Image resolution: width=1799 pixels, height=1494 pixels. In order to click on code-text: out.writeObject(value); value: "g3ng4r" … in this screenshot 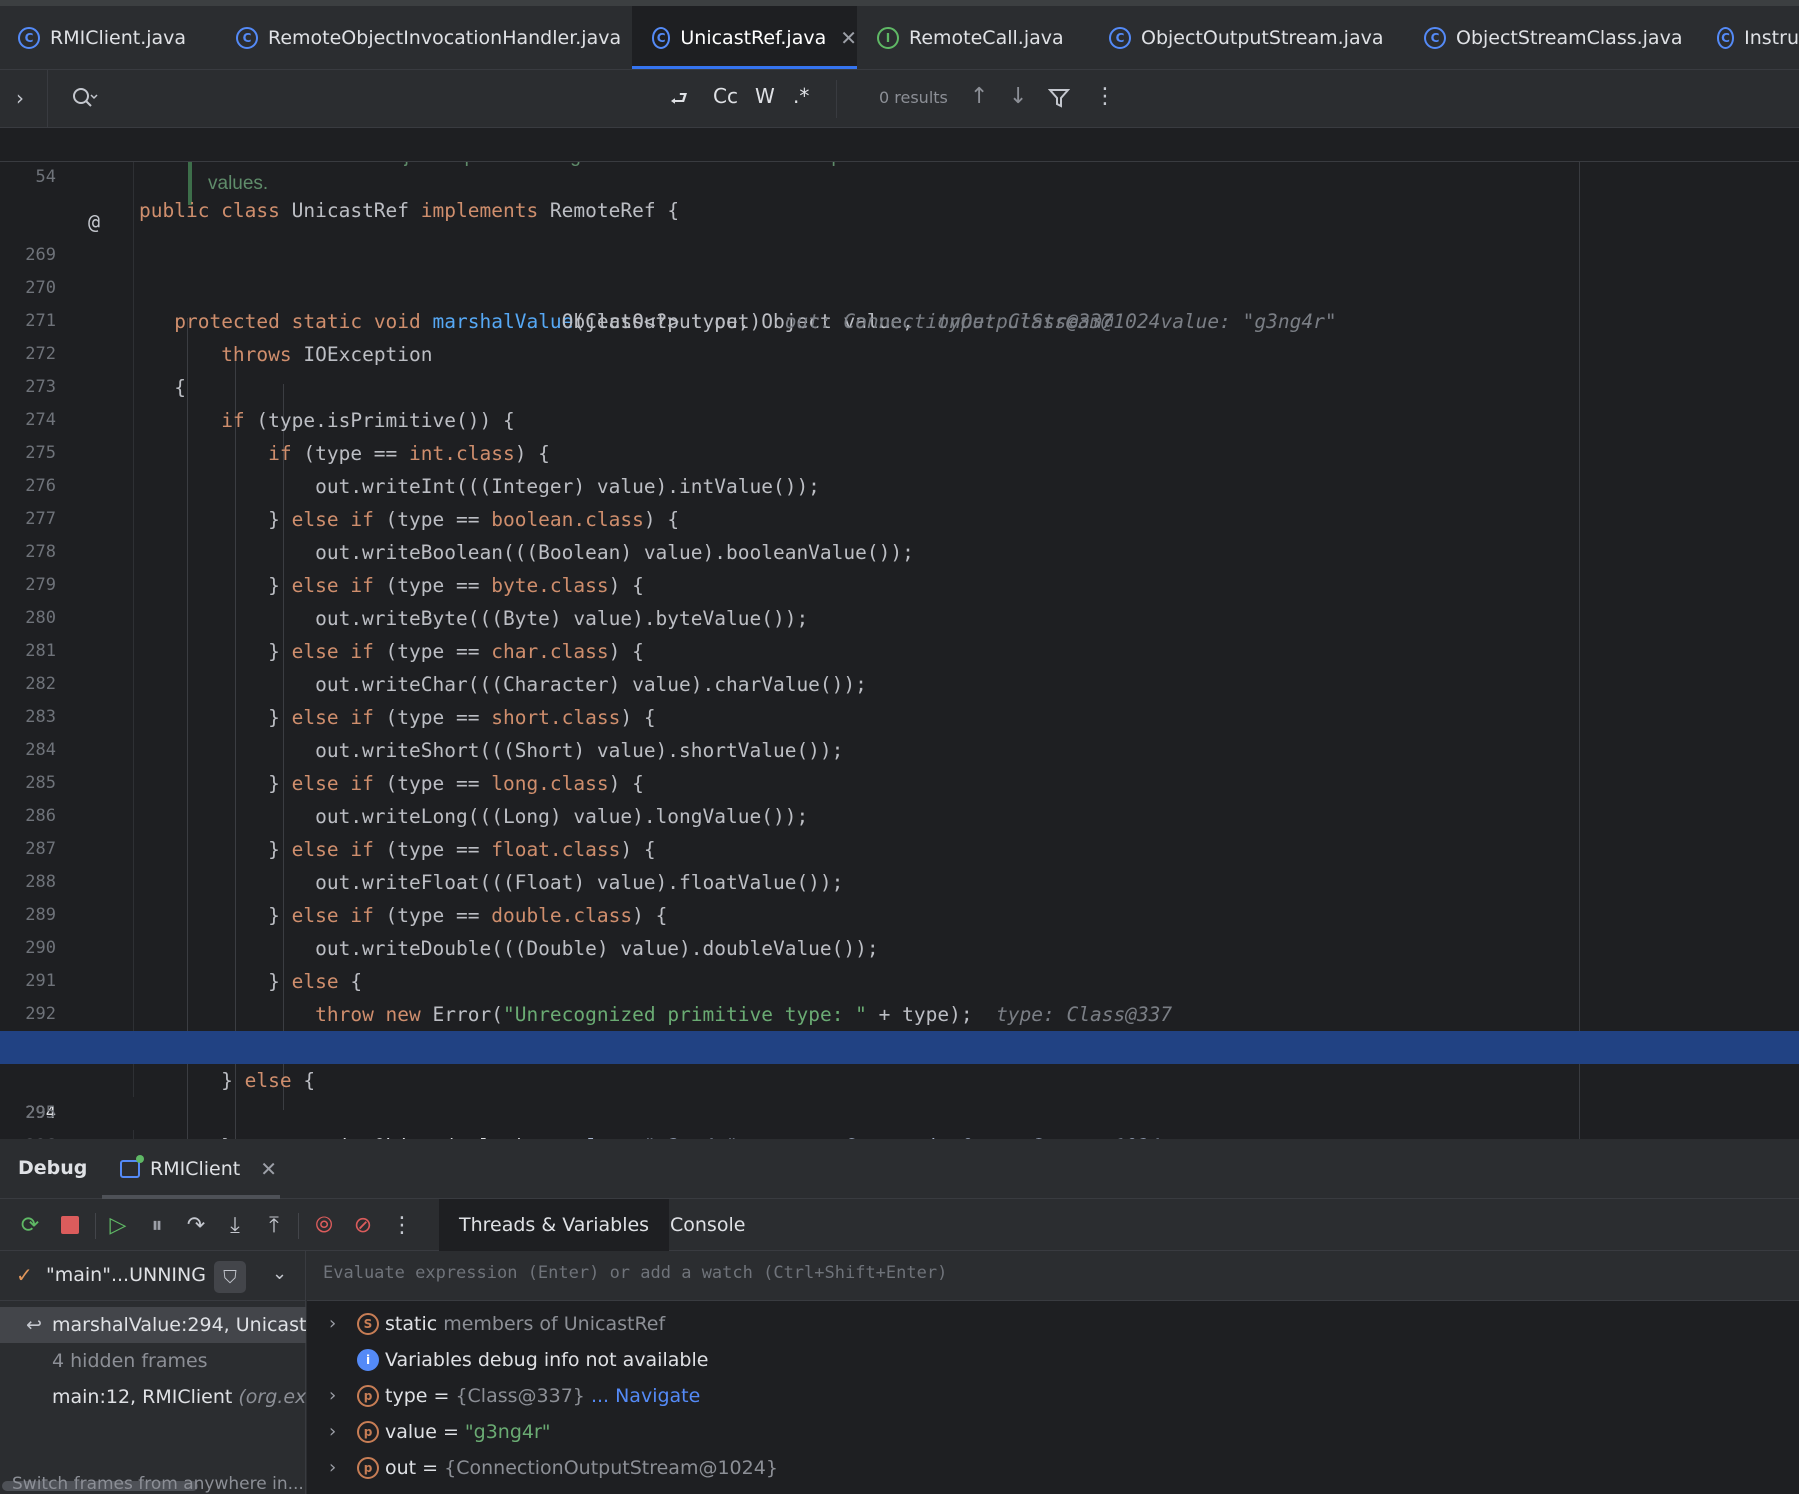, I will do `click(649, 1134)`.